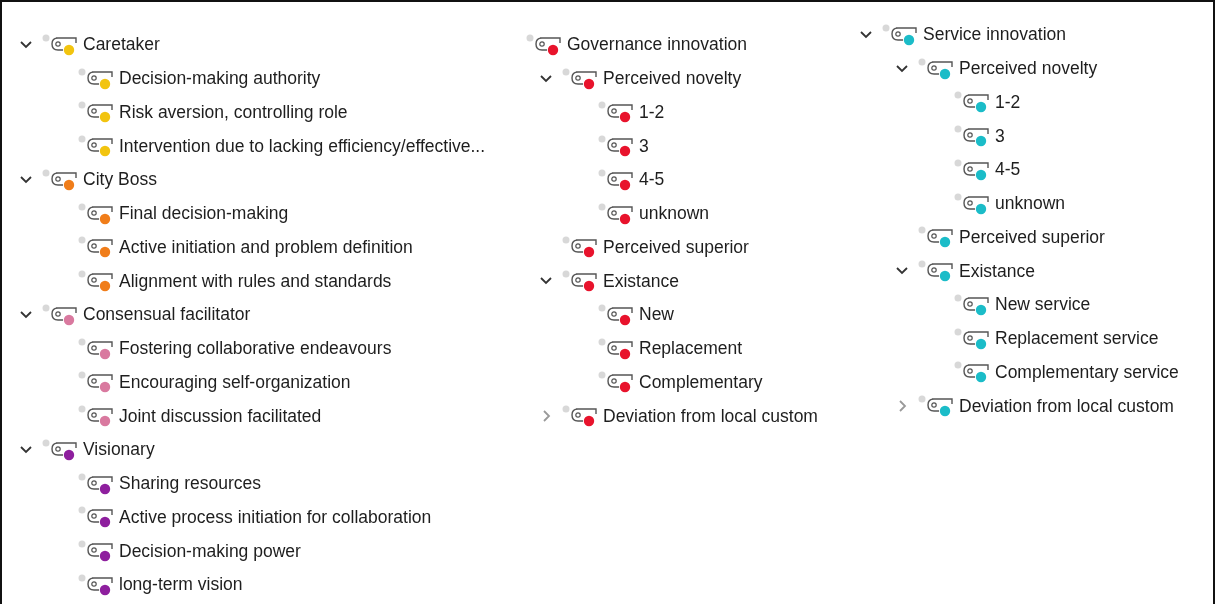 The image size is (1215, 604). I want to click on node-label: New, so click(656, 315).